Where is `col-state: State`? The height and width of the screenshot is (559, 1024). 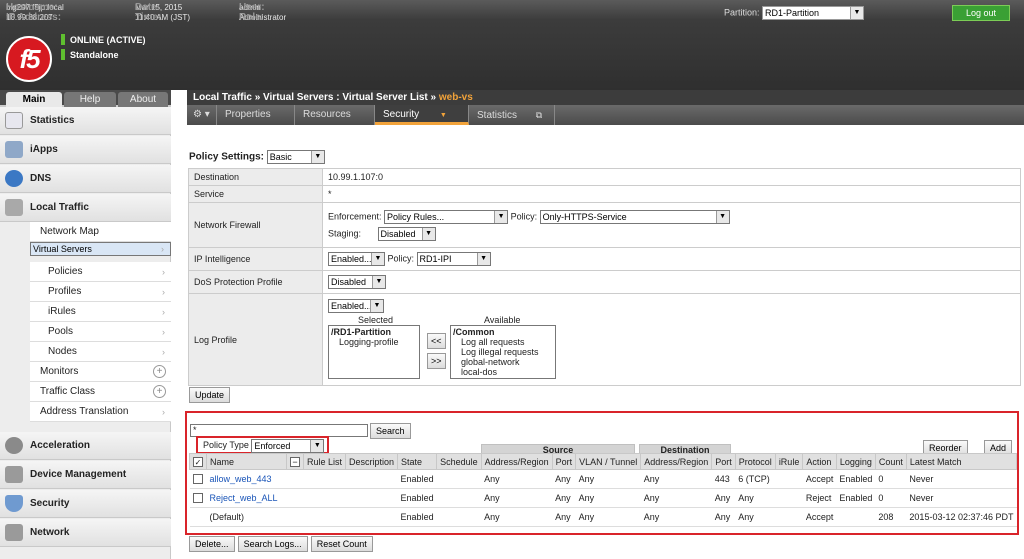
col-state: State is located at coordinates (417, 461).